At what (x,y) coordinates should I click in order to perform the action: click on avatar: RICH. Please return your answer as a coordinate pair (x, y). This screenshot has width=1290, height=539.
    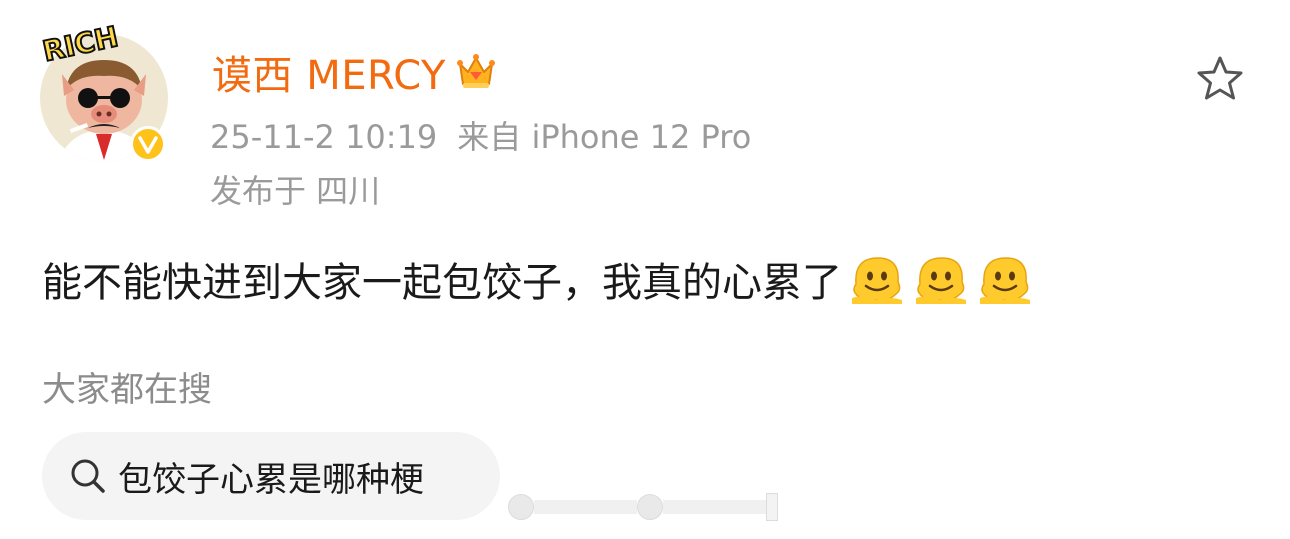
    Looking at the image, I should click on (103, 92).